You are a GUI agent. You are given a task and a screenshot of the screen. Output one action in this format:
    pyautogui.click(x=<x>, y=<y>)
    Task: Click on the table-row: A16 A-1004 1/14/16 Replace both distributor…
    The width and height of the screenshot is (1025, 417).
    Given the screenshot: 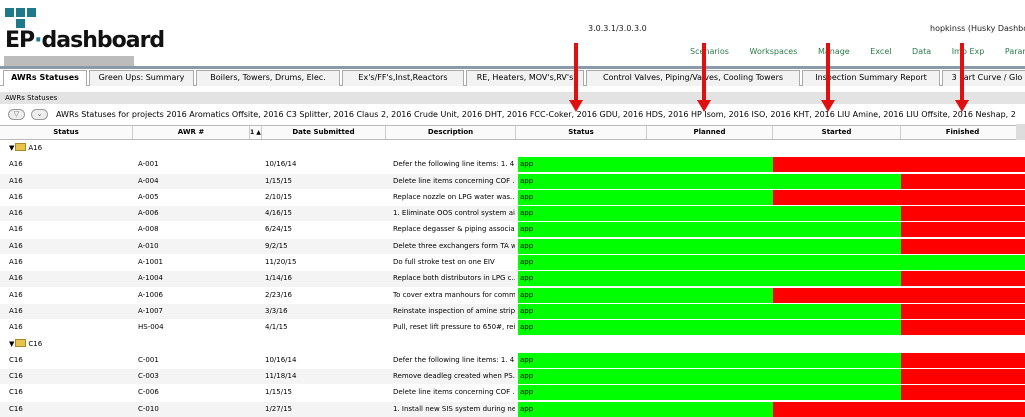 What is the action you would take?
    pyautogui.click(x=512, y=279)
    